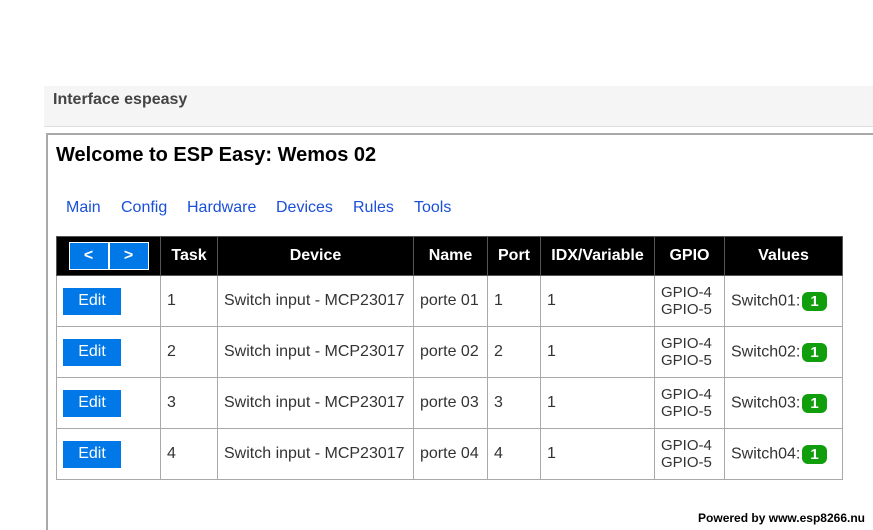 This screenshot has height=530, width=873. I want to click on menu-item-tools: Tools, so click(432, 208).